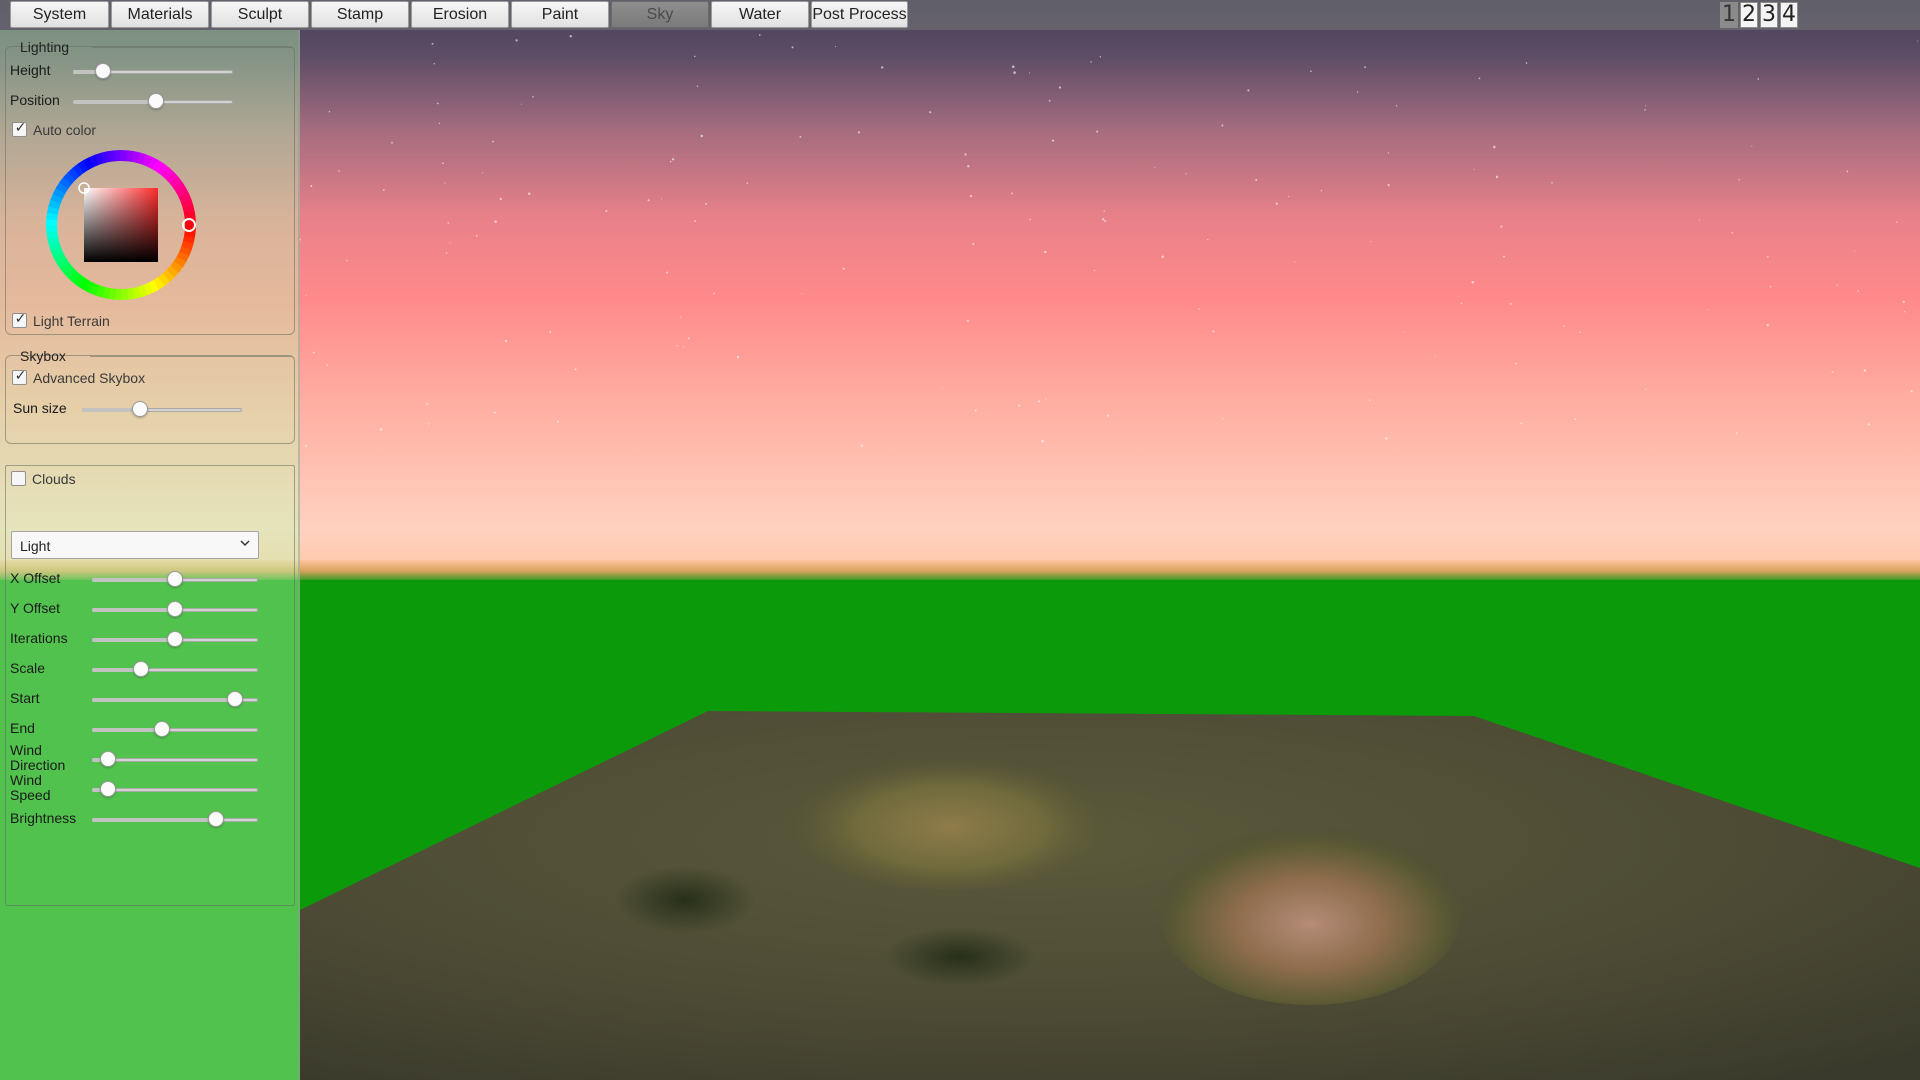  I want to click on cloud-preset-dropdown: Light, so click(135, 545).